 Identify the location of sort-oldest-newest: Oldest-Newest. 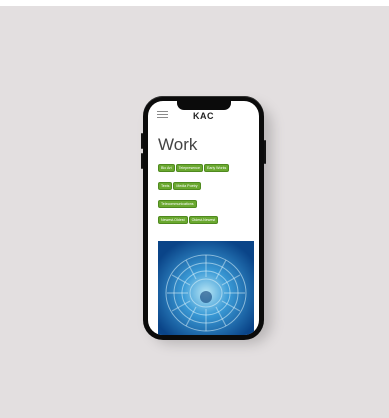
(203, 220).